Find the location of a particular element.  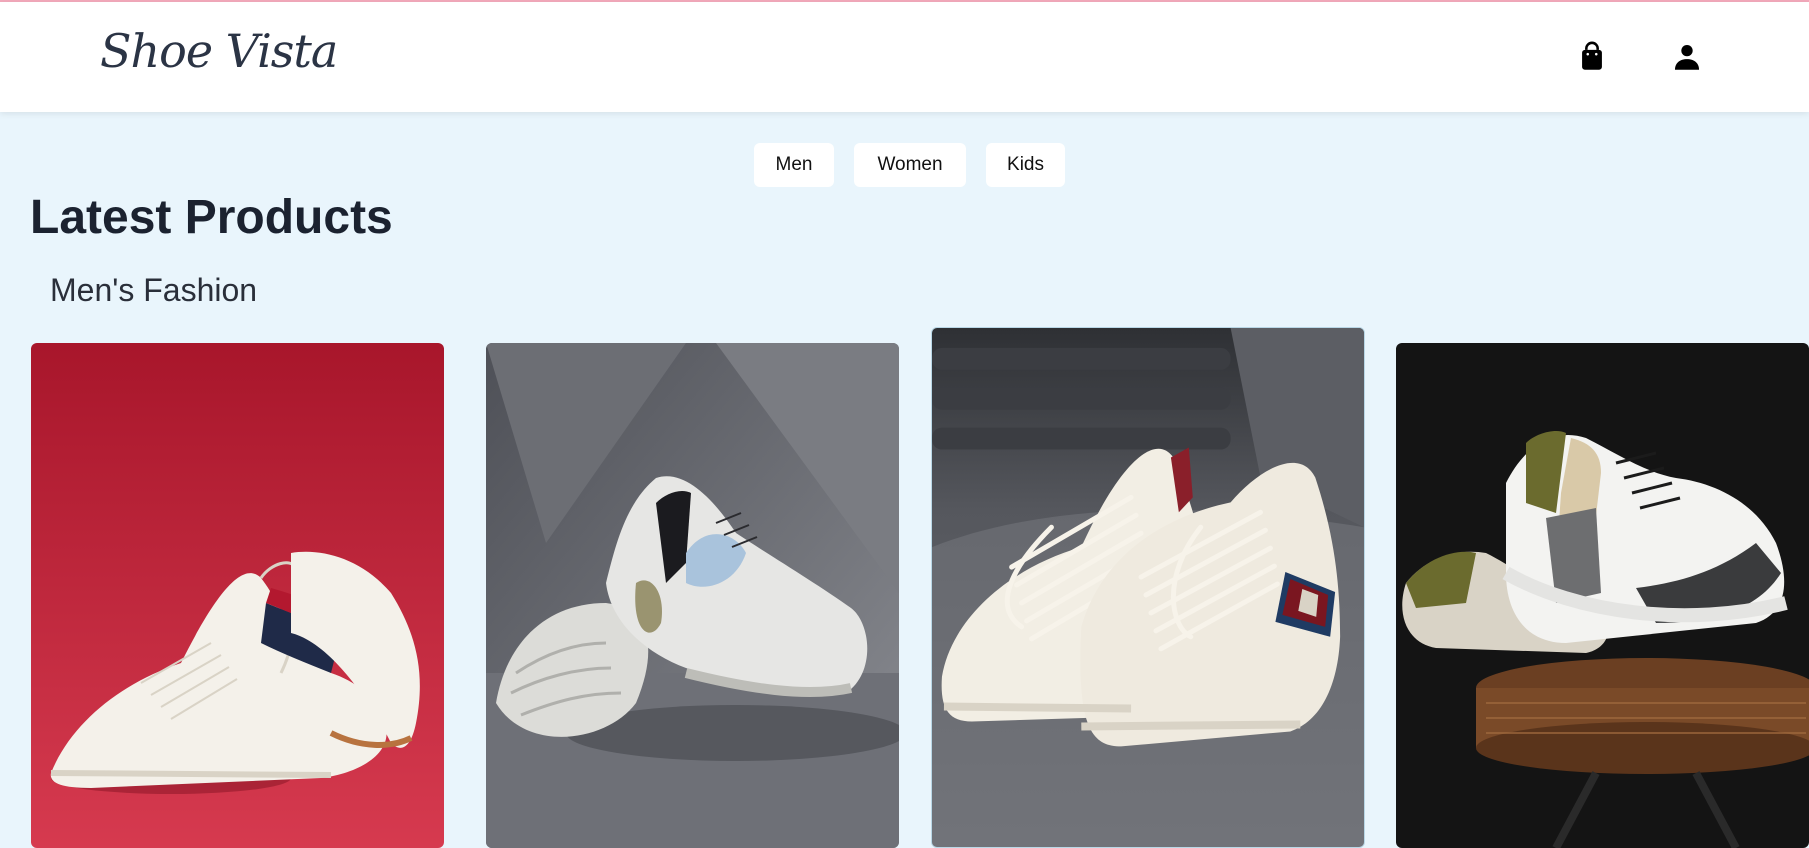

category-nav: Men Women Kids is located at coordinates (909, 165).